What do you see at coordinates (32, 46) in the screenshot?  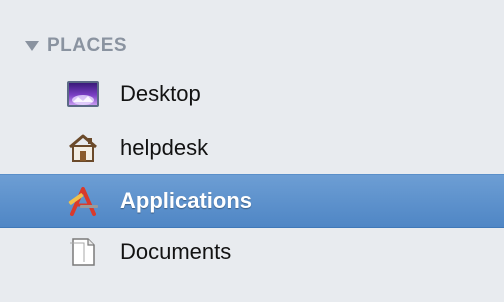 I see `disclosure-triangle-icon` at bounding box center [32, 46].